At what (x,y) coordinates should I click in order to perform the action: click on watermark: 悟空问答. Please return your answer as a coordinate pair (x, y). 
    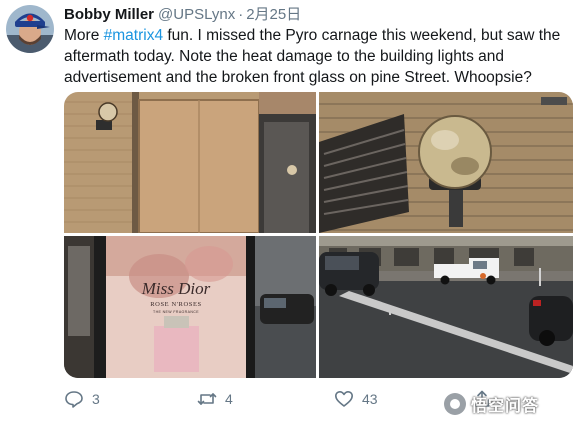
    Looking at the image, I should click on (491, 404).